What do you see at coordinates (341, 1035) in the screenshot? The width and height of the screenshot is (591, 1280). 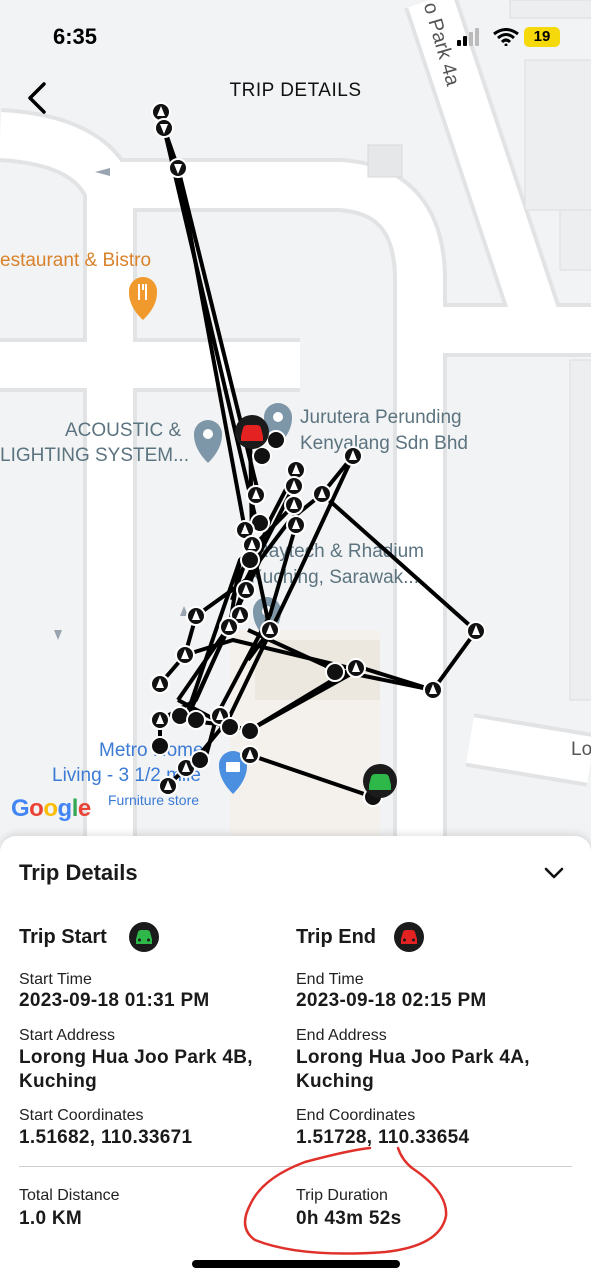 I see `end-address-label: End Address` at bounding box center [341, 1035].